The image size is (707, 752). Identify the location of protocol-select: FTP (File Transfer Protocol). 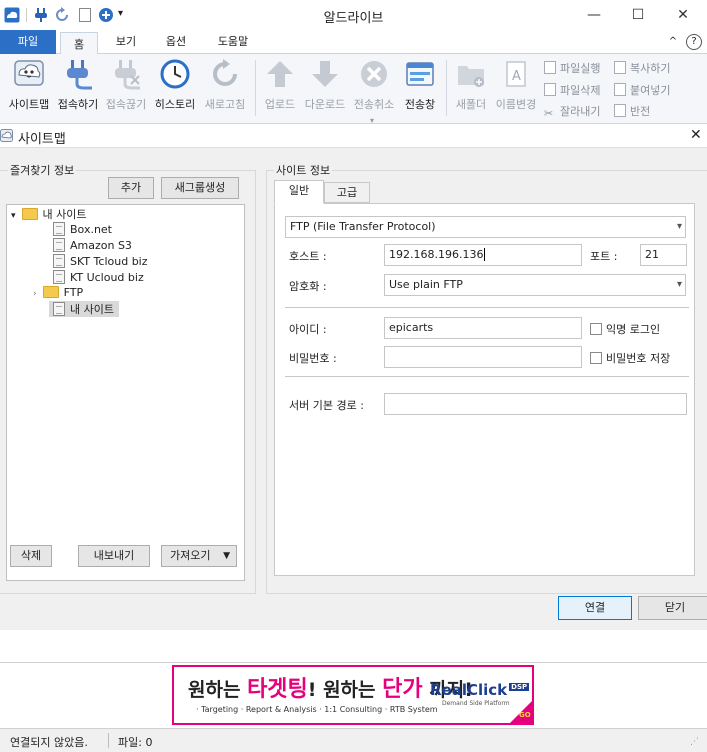
(485, 227).